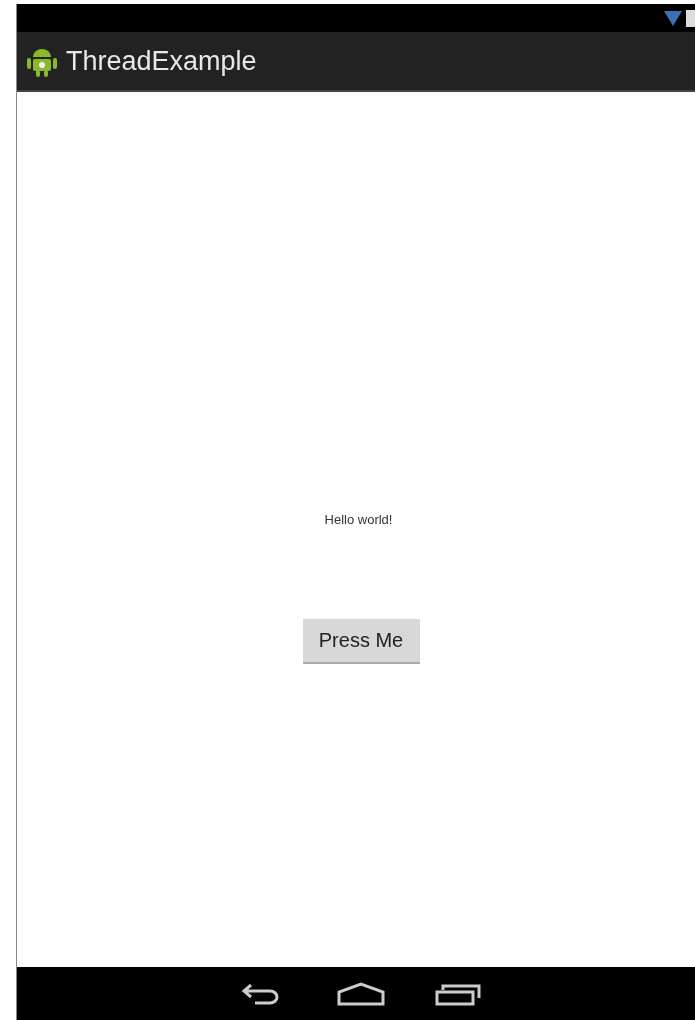 The width and height of the screenshot is (695, 1020). What do you see at coordinates (673, 18) in the screenshot?
I see `wifi-icon` at bounding box center [673, 18].